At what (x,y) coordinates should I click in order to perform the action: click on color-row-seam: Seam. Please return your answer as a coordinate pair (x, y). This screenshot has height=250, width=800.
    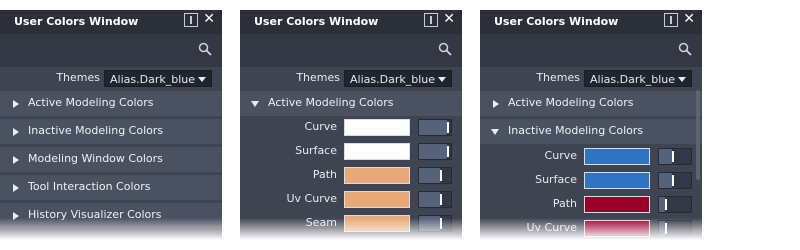
    Looking at the image, I should click on (351, 224).